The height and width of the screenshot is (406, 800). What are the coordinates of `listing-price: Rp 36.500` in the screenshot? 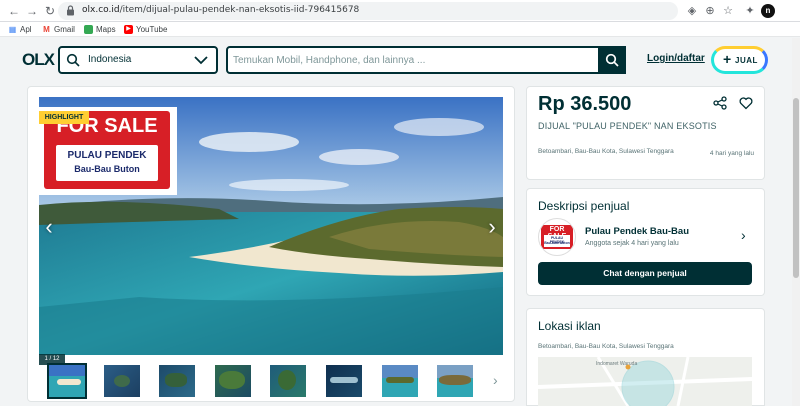 It's located at (585, 104).